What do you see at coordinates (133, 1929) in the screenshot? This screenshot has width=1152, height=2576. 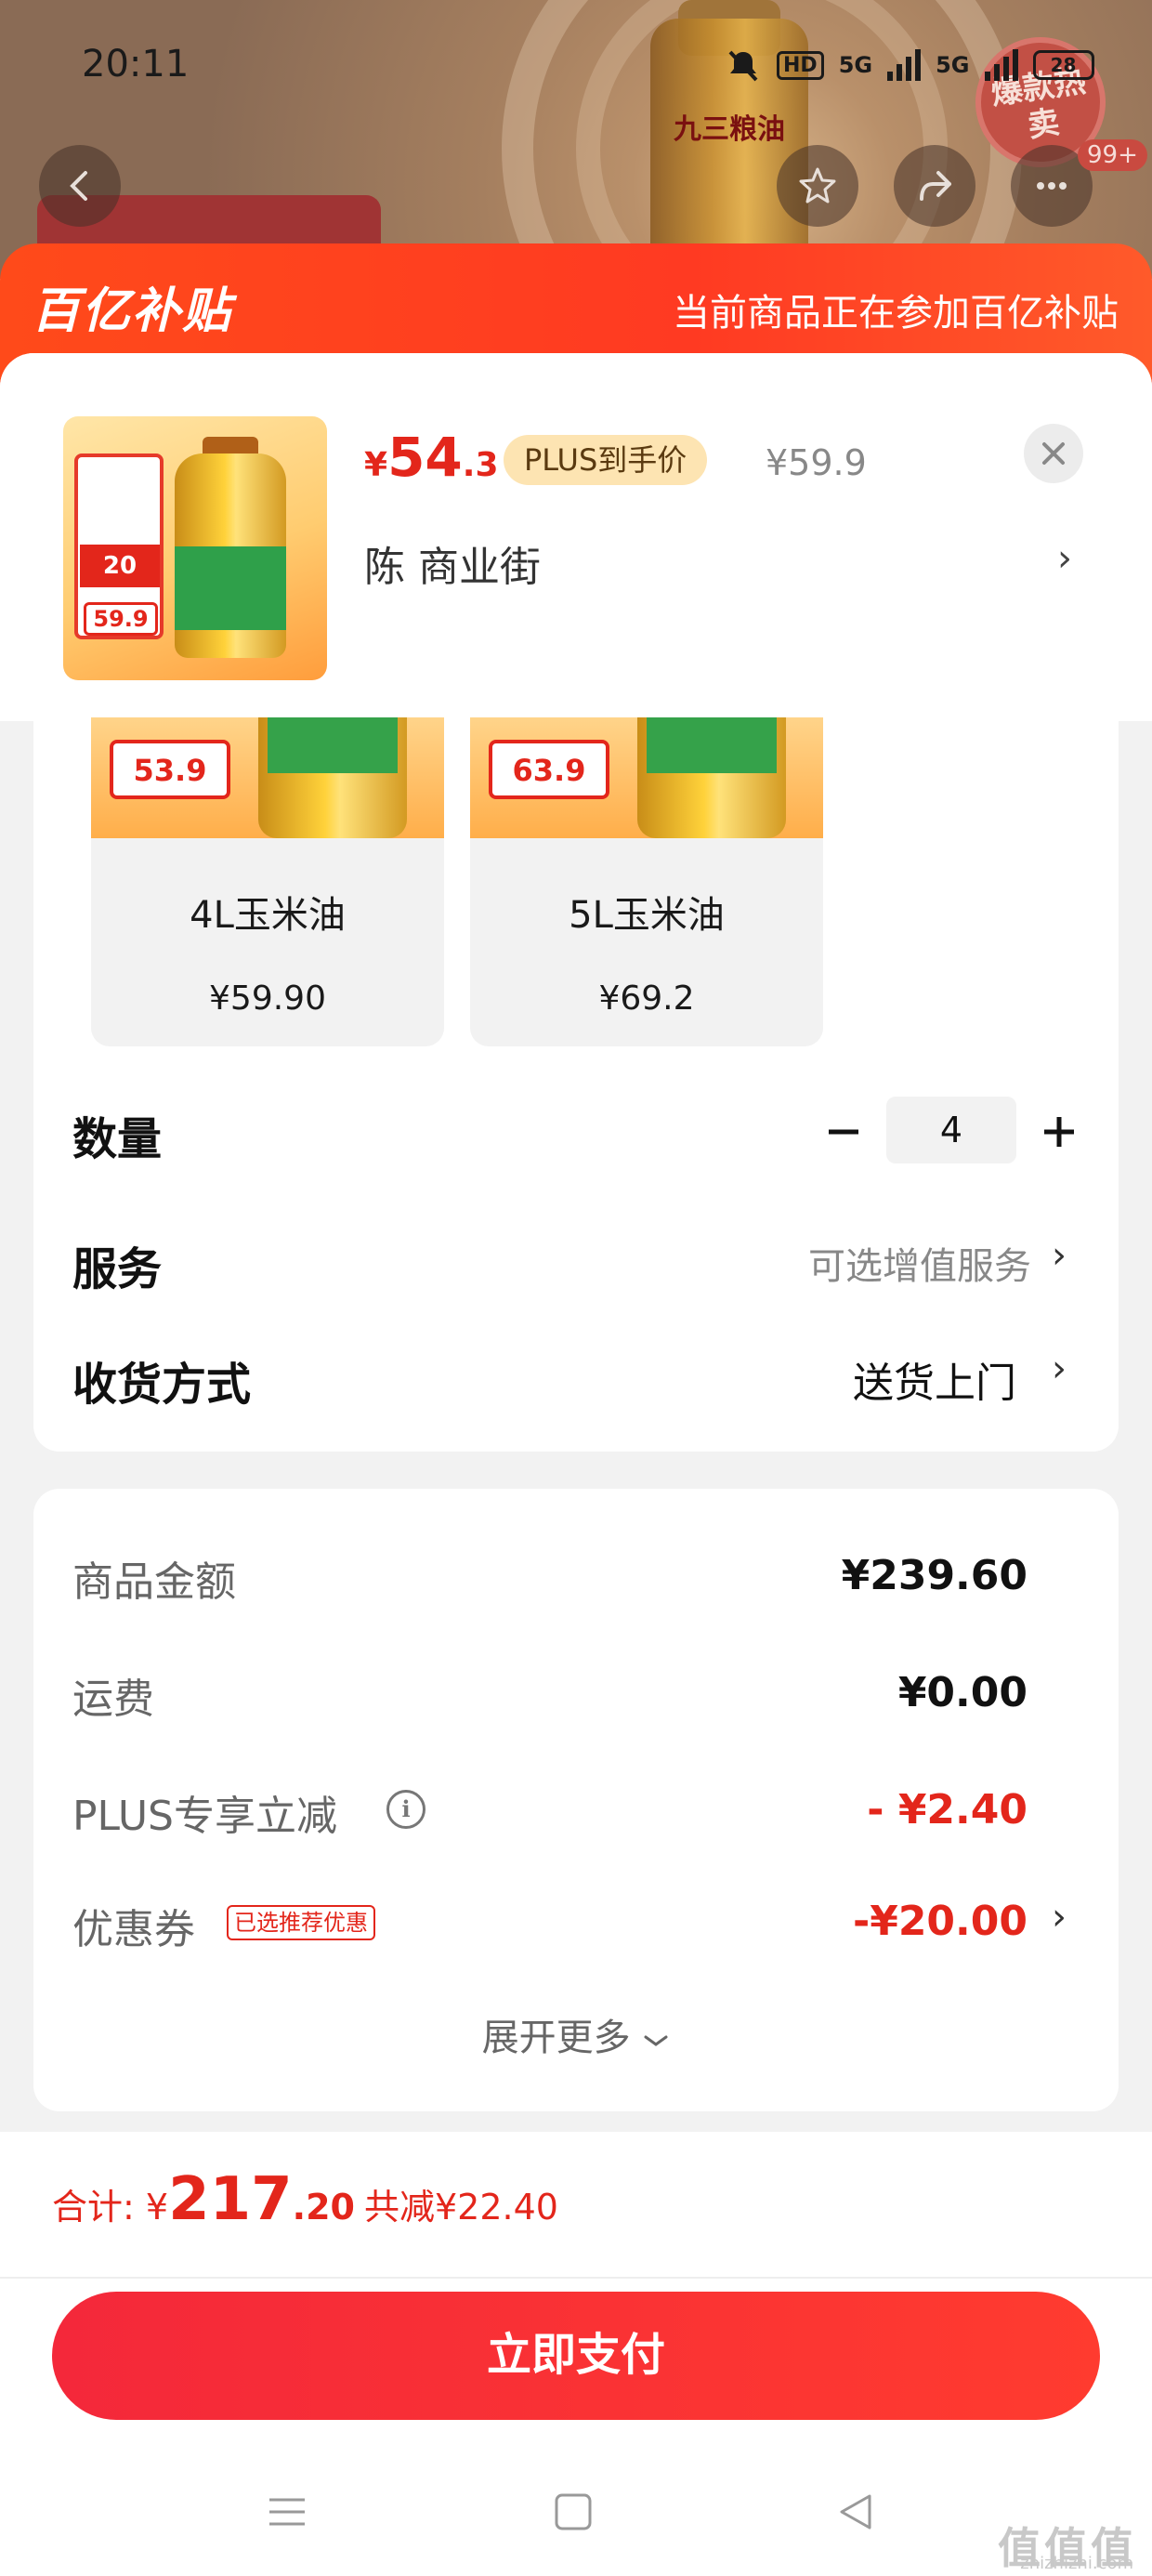 I see `coupon-label: 优惠券` at bounding box center [133, 1929].